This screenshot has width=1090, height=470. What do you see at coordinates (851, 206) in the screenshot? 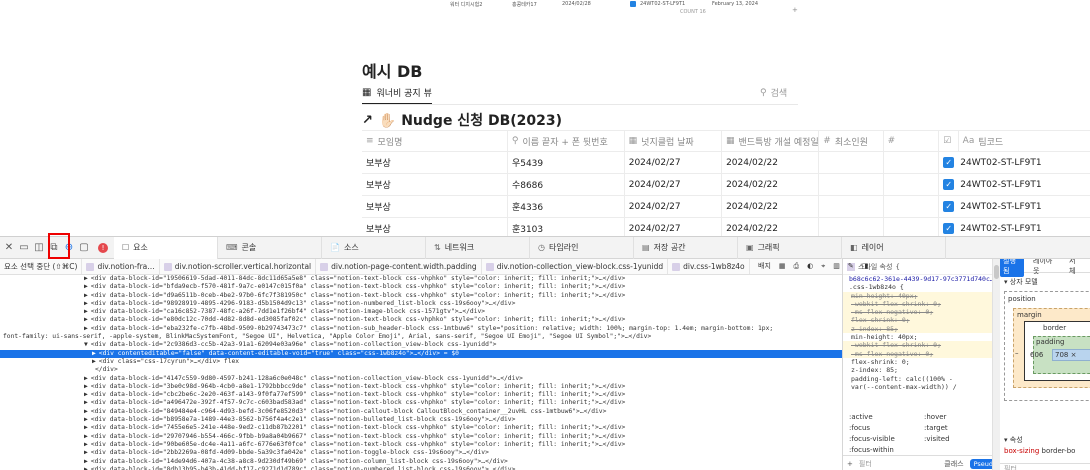
I see `cell-min` at bounding box center [851, 206].